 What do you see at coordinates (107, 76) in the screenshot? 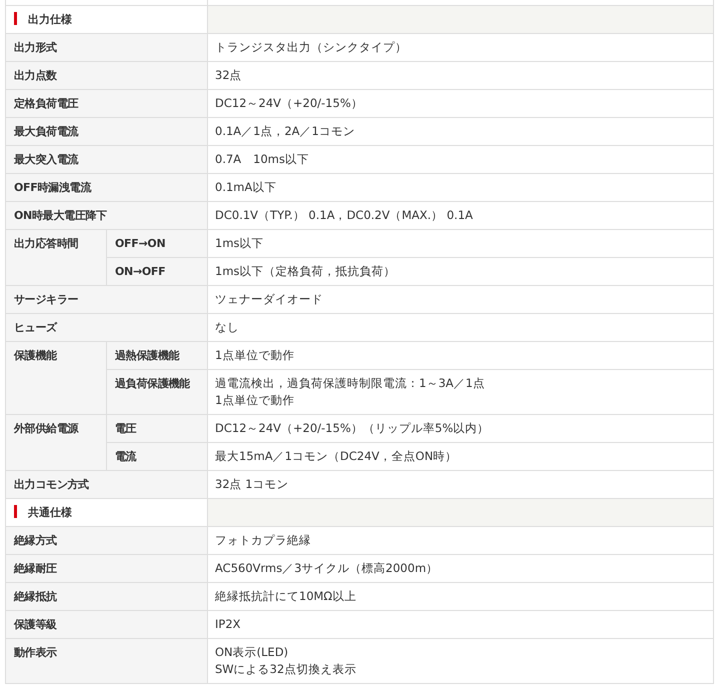
I see `spec-label: 出力点数` at bounding box center [107, 76].